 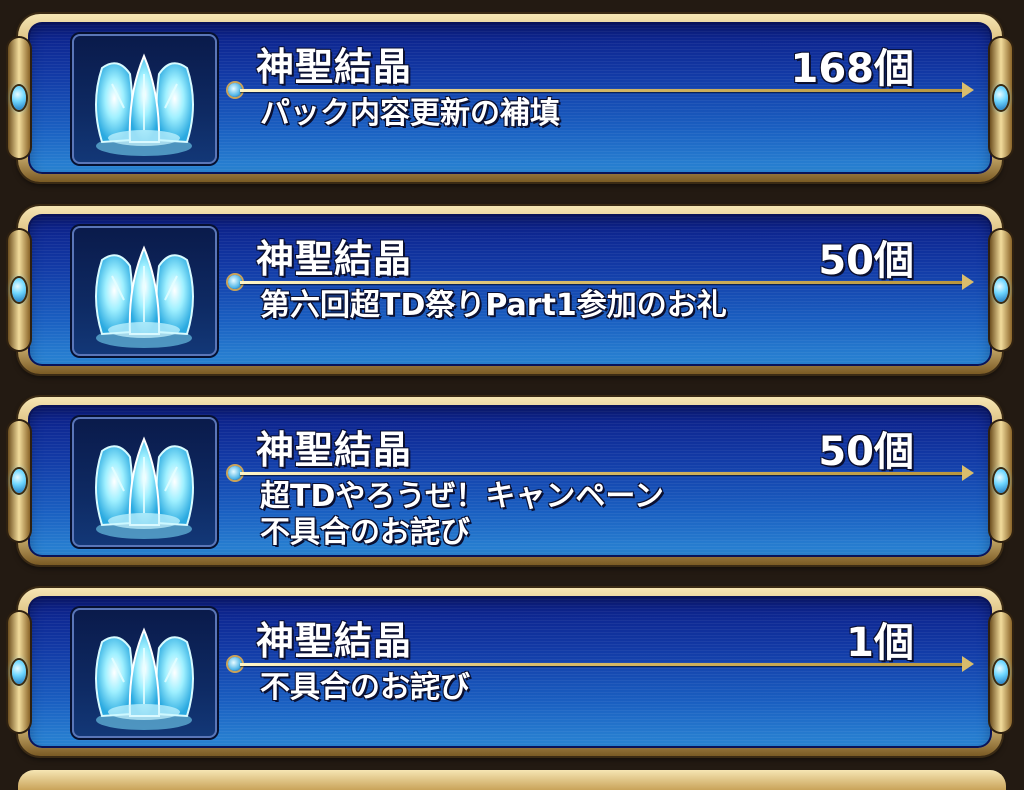 What do you see at coordinates (880, 643) in the screenshot?
I see `item-quantity: 1個` at bounding box center [880, 643].